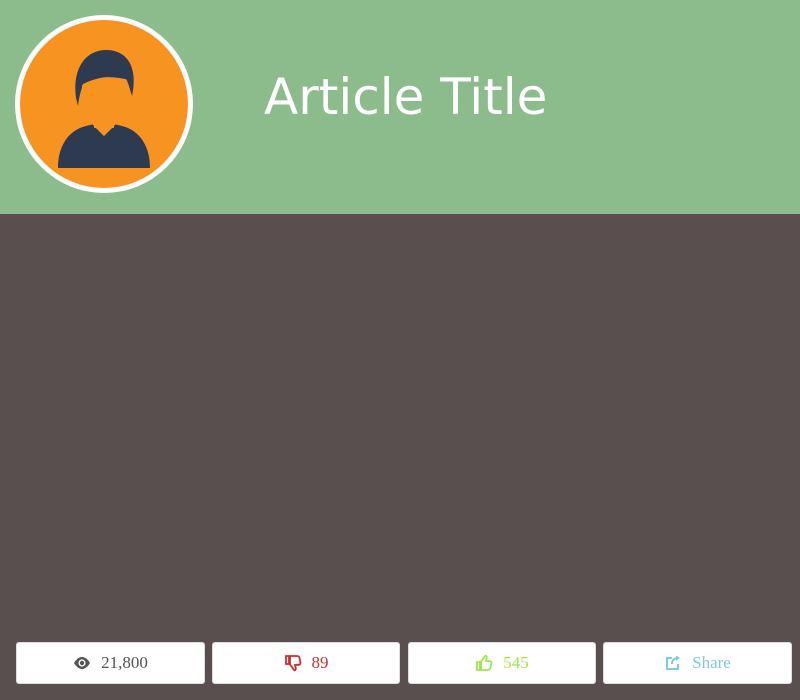  I want to click on views-counter: 21,800, so click(110, 663).